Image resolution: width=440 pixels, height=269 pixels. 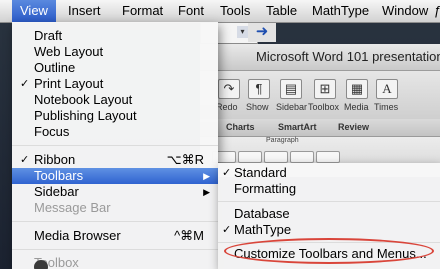 What do you see at coordinates (191, 11) in the screenshot?
I see `menu-font: Font` at bounding box center [191, 11].